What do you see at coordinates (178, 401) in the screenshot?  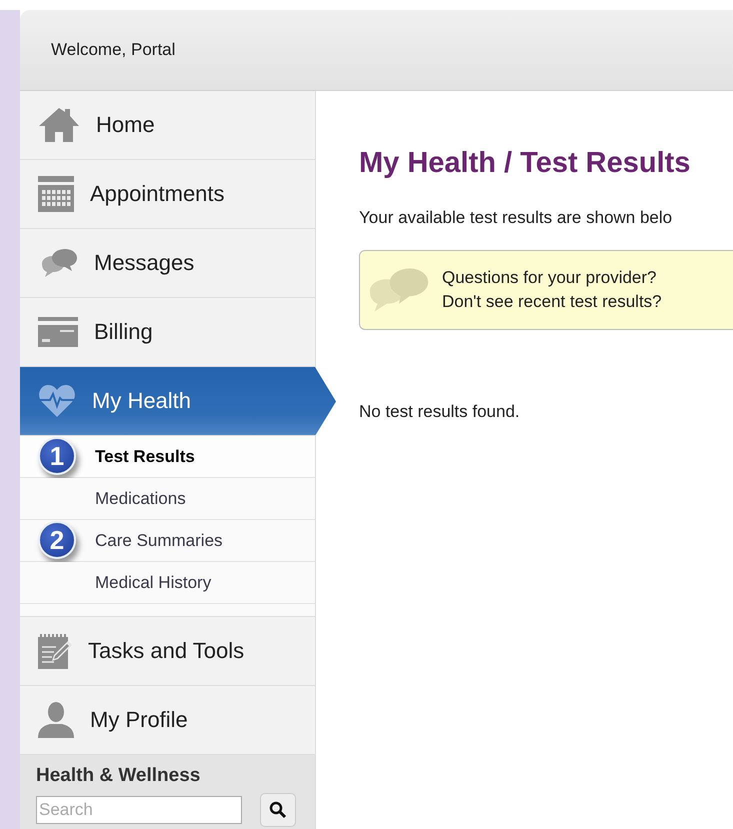 I see `nav-item: My Health` at bounding box center [178, 401].